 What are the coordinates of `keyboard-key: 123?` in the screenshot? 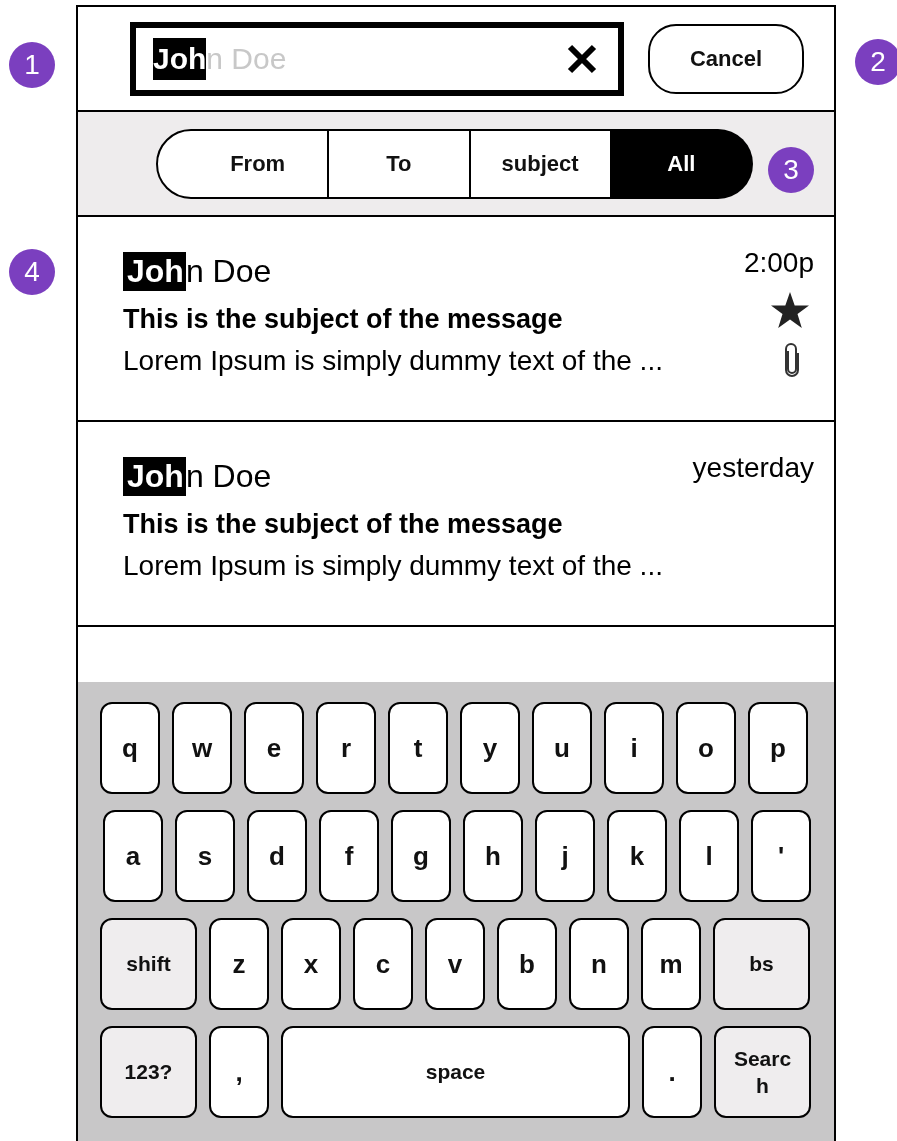 It's located at (148, 1072).